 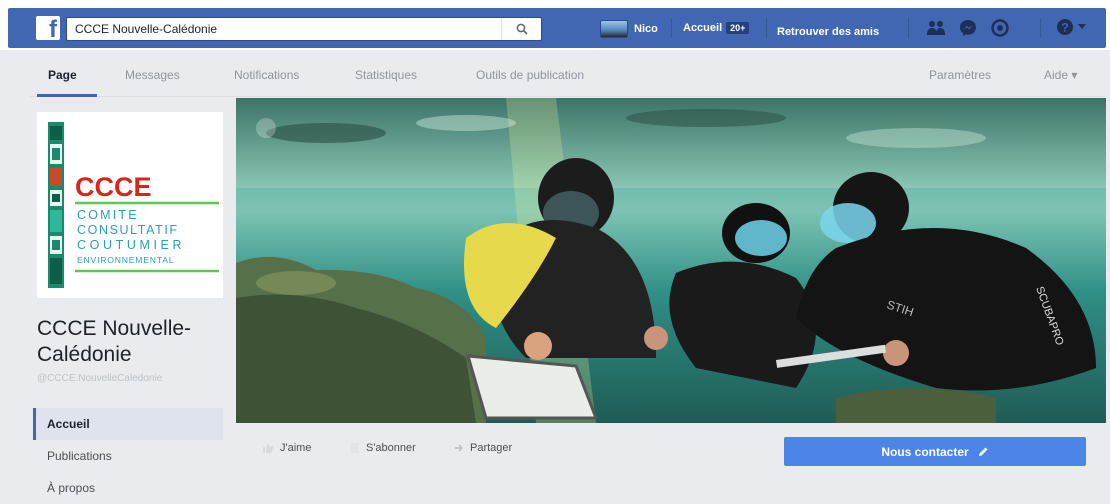 I want to click on find-friends-link: Retrouver des amis, so click(x=828, y=31).